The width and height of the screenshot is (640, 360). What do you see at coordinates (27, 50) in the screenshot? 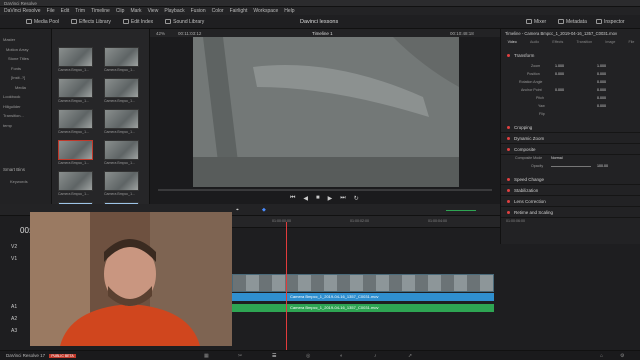
I see `bin-item: Motion Array` at bounding box center [27, 50].